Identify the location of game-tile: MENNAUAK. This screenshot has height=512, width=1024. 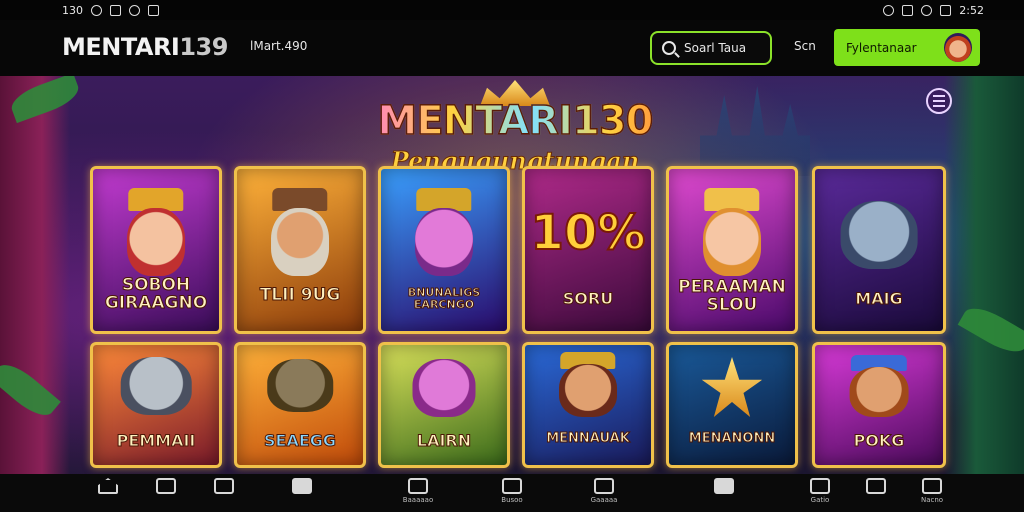
(588, 405).